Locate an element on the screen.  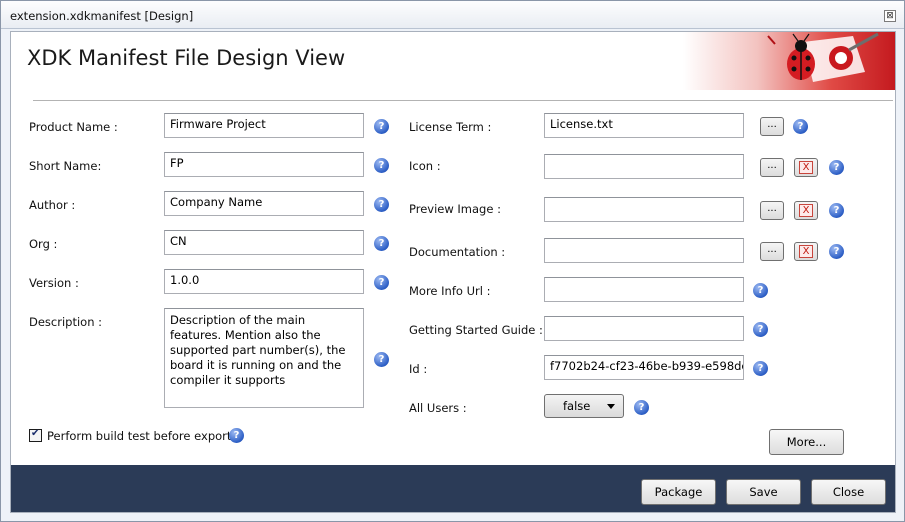
close-icon: ⊠ is located at coordinates (890, 16).